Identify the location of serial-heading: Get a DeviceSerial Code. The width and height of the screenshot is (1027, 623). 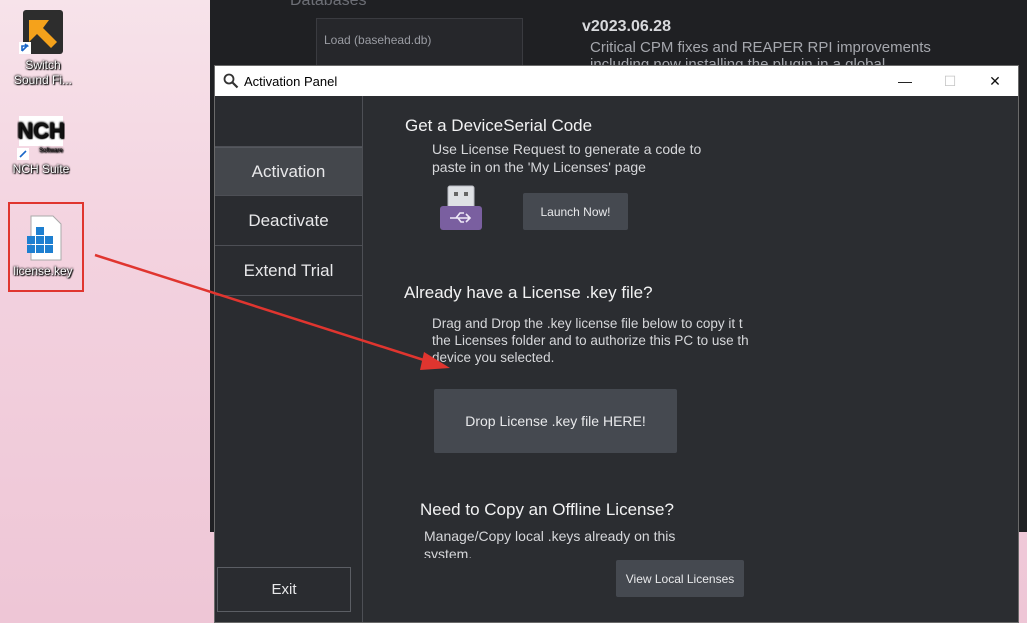
(499, 125).